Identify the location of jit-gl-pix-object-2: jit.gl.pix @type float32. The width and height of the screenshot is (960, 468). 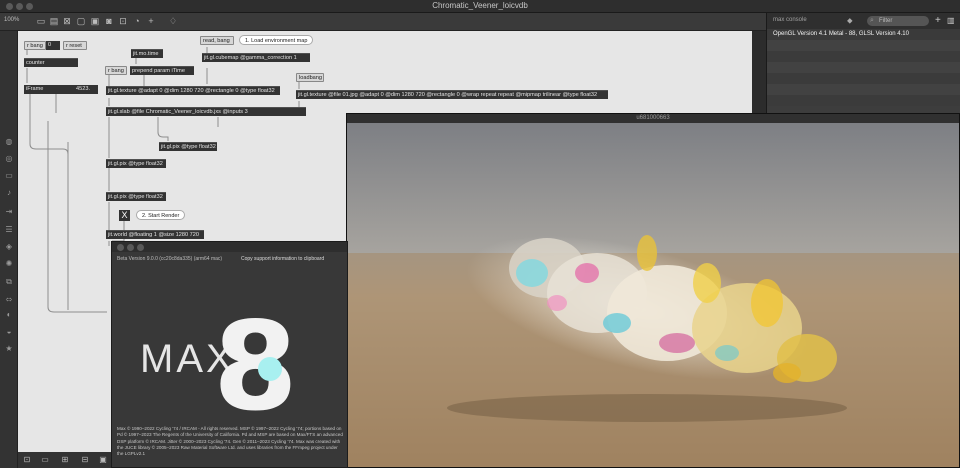
(136, 163).